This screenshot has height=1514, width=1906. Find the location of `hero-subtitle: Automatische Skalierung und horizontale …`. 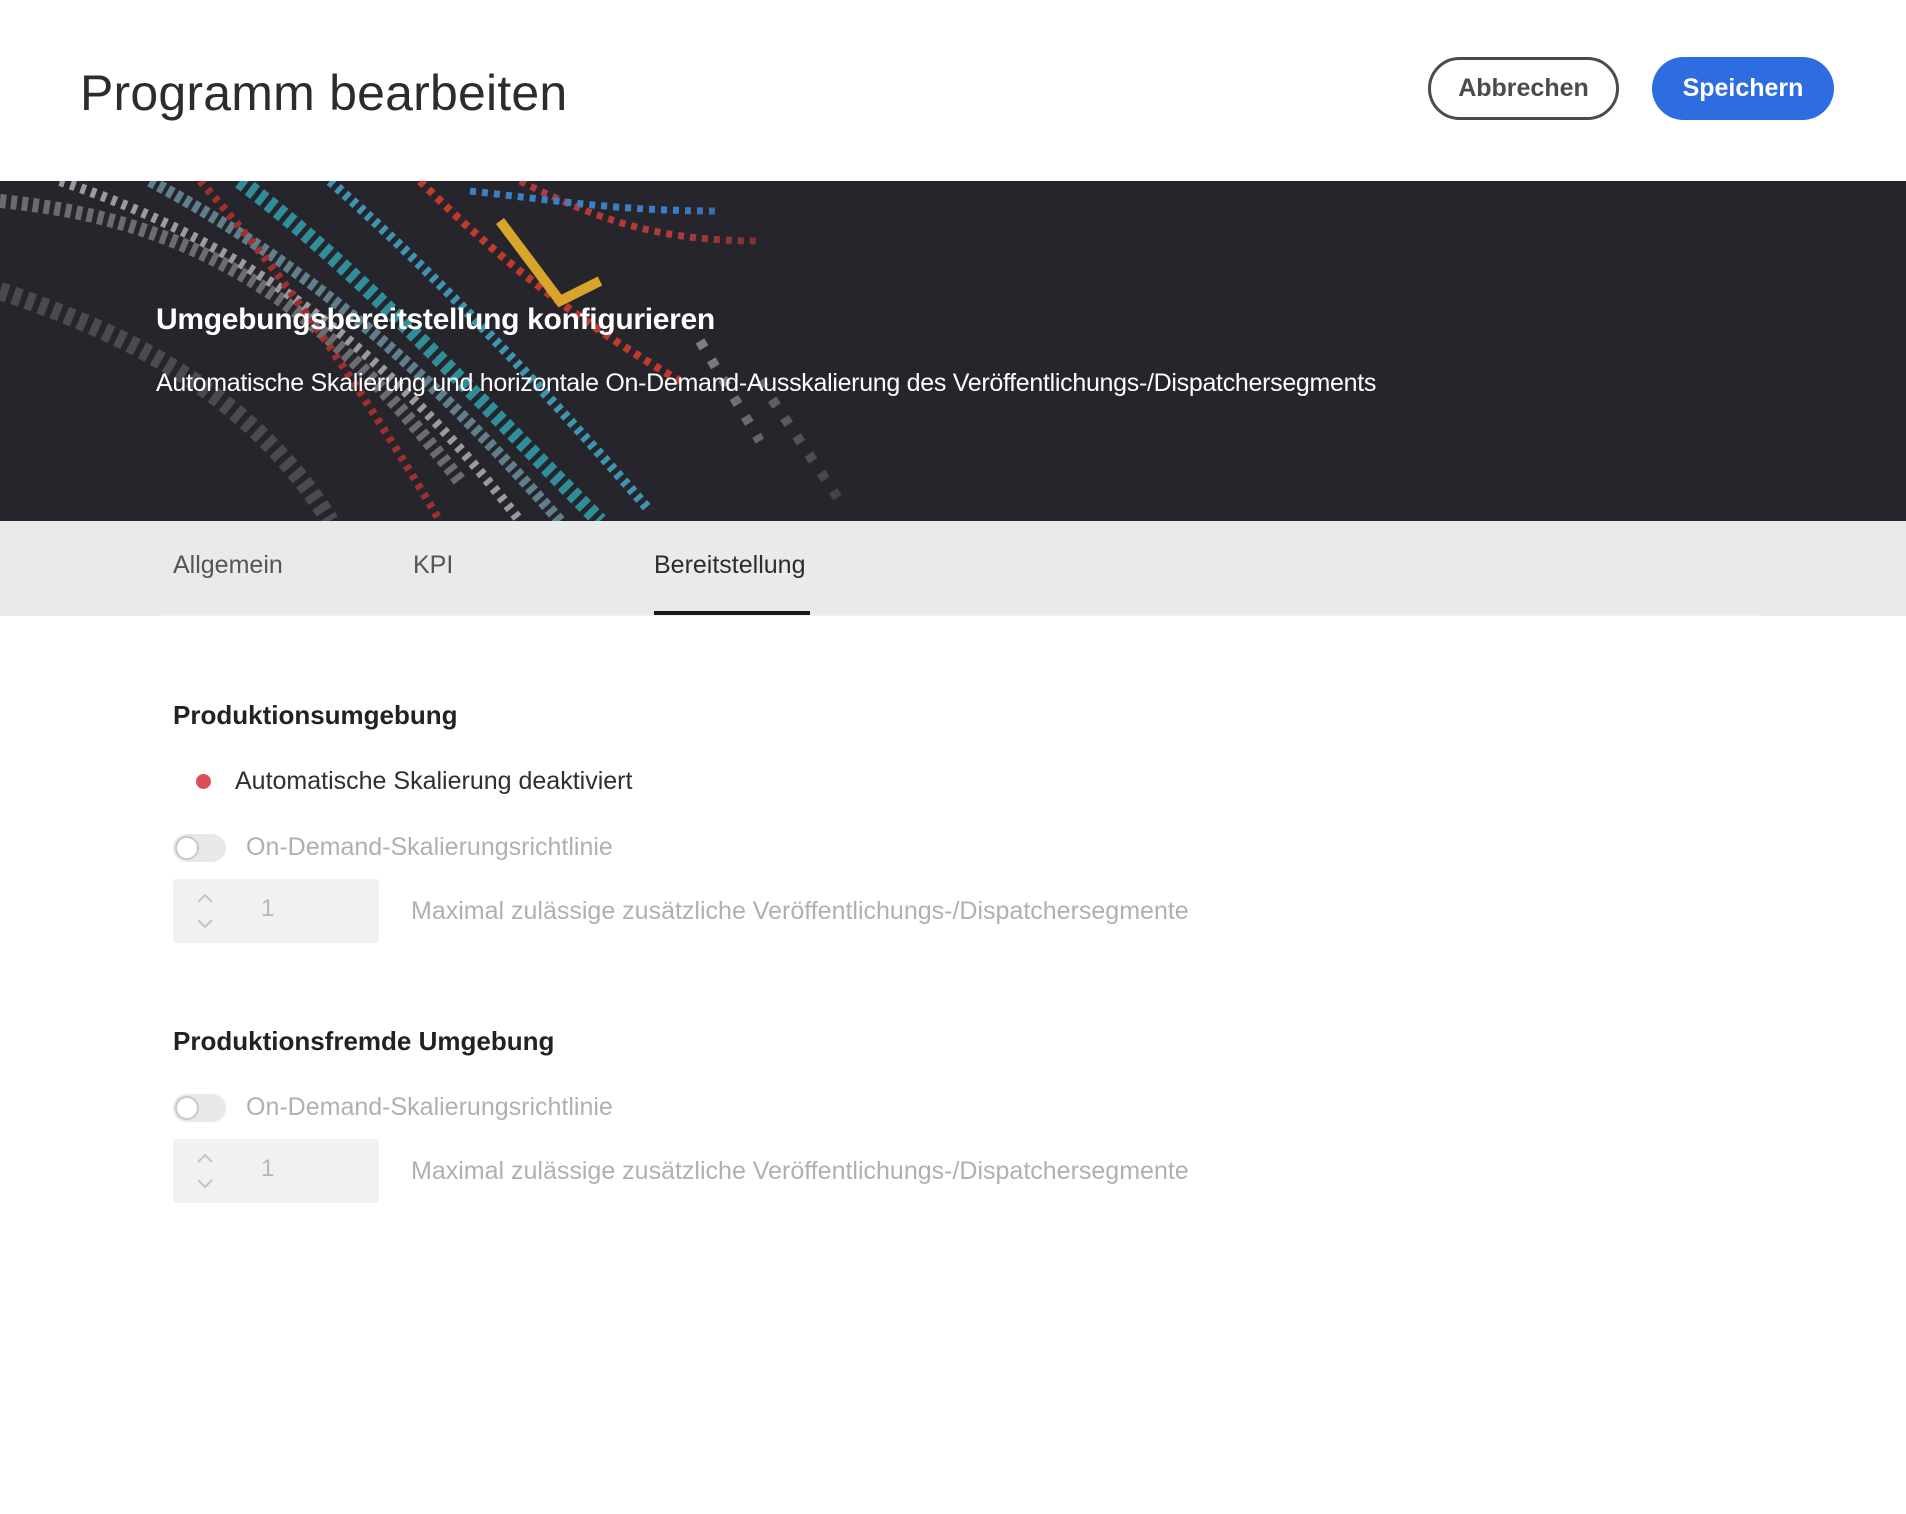

hero-subtitle: Automatische Skalierung und horizontale … is located at coordinates (766, 383).